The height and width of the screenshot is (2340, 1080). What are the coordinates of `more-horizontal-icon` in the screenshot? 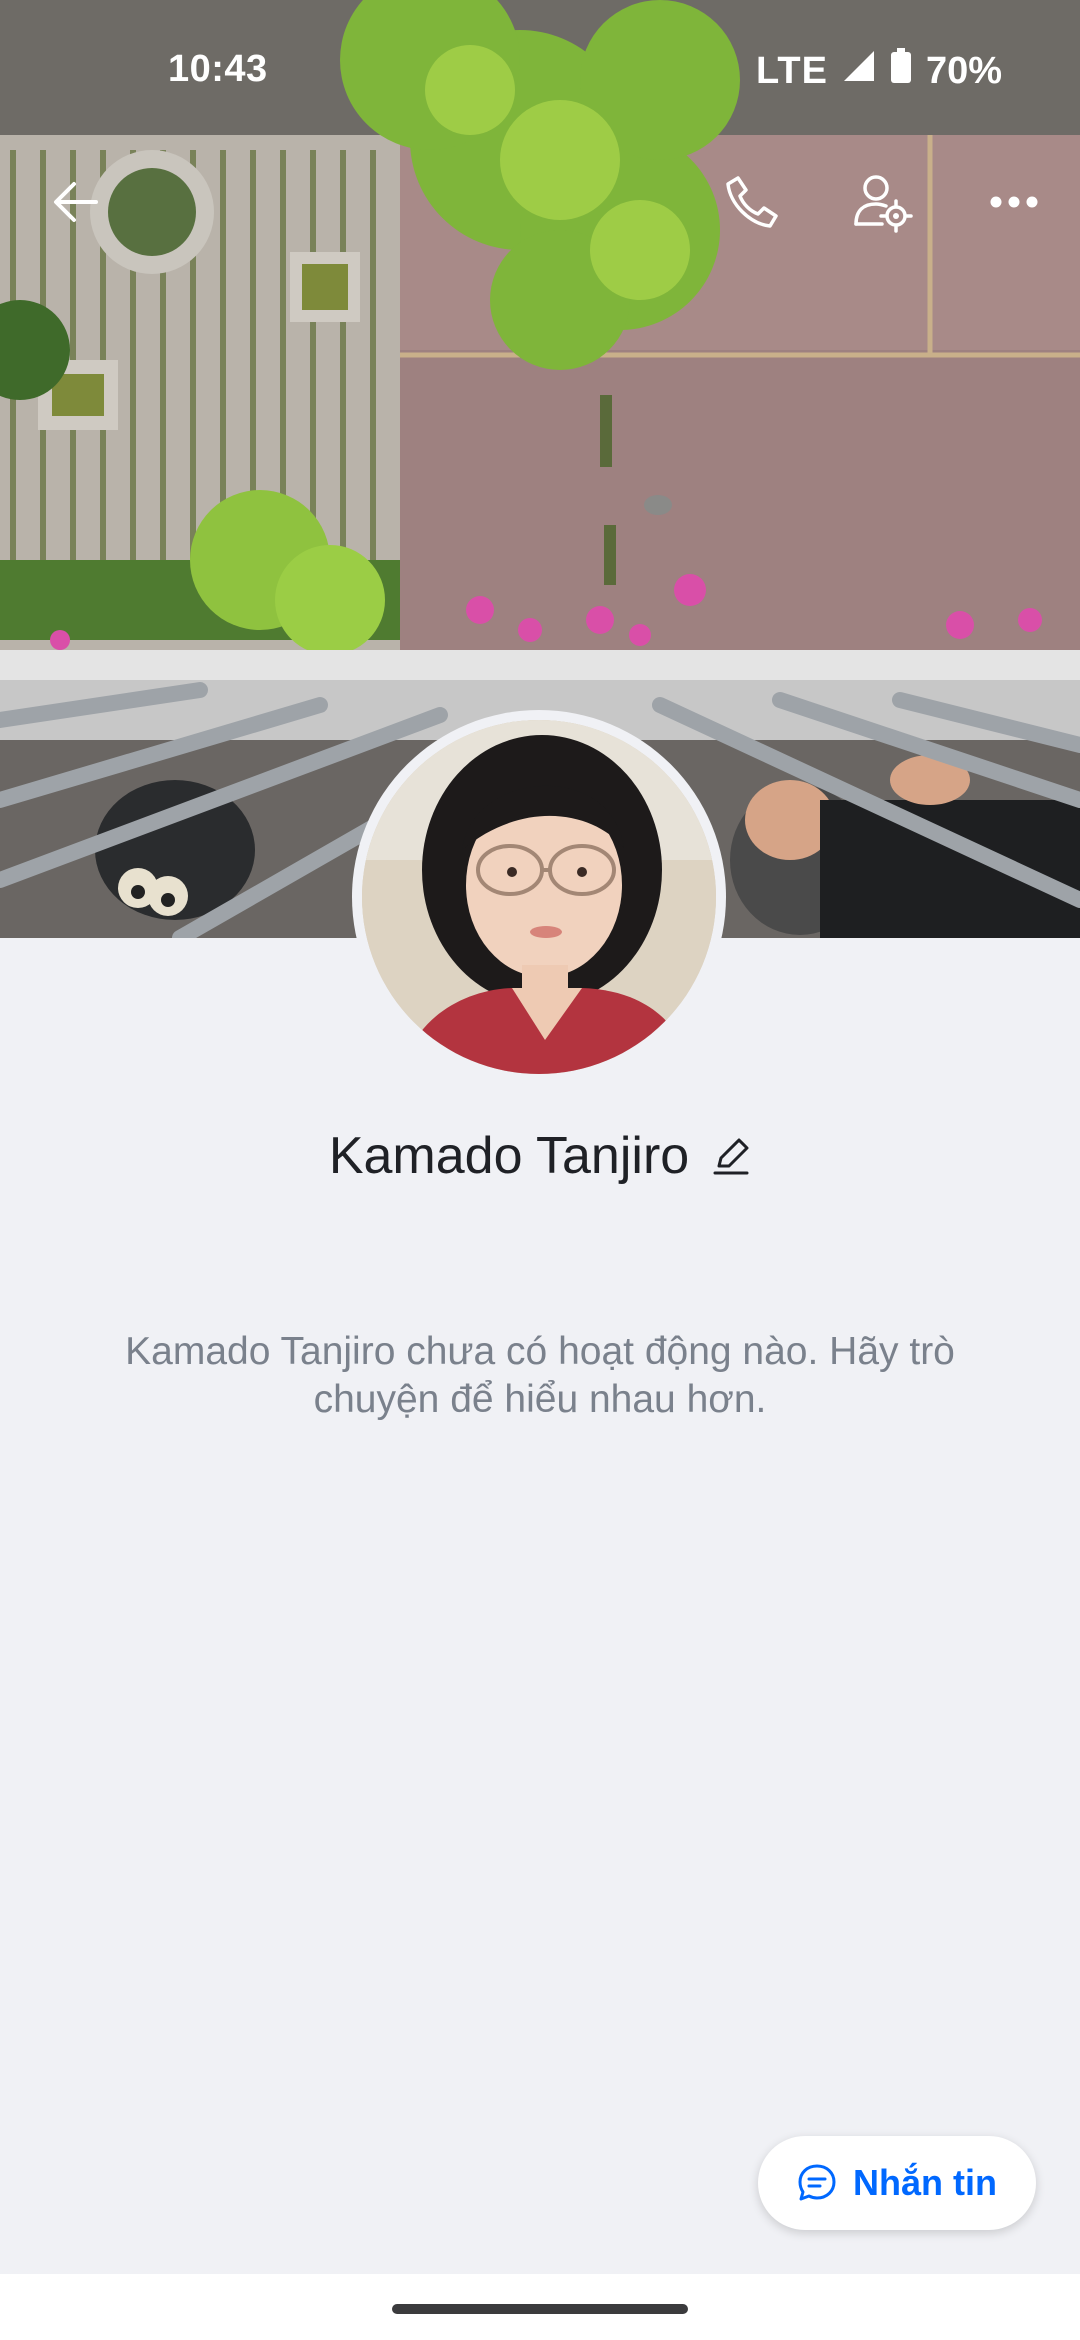 It's located at (1014, 202).